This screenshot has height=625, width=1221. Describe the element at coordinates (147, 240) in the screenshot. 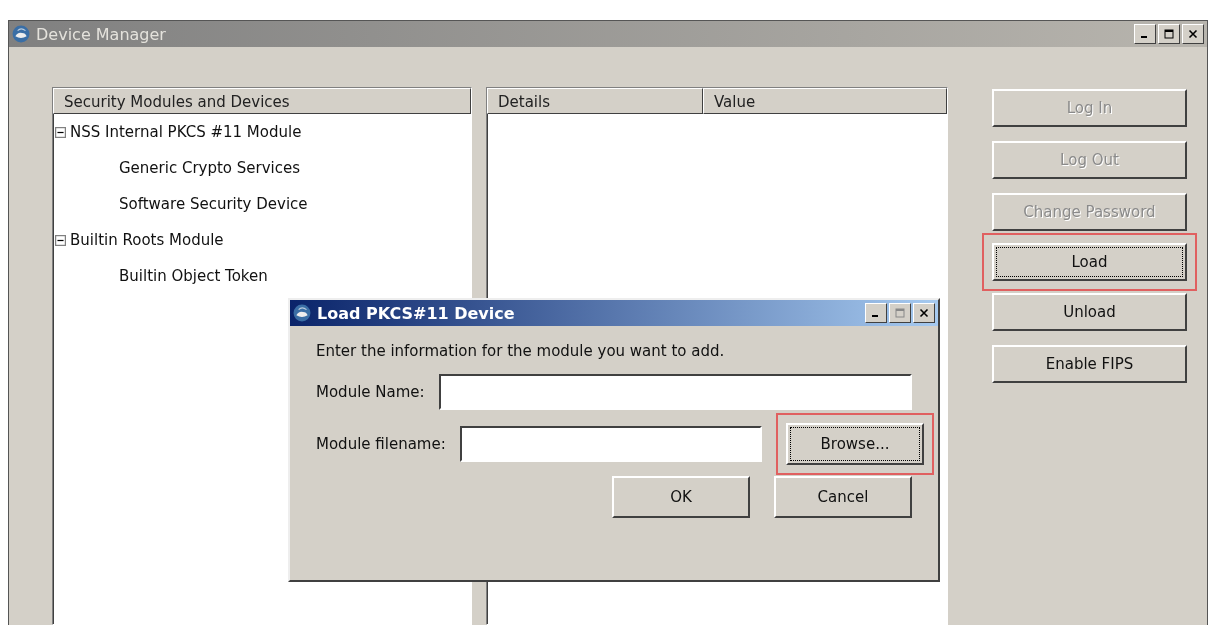

I see `tree-item: Builtin Roots Module` at that location.